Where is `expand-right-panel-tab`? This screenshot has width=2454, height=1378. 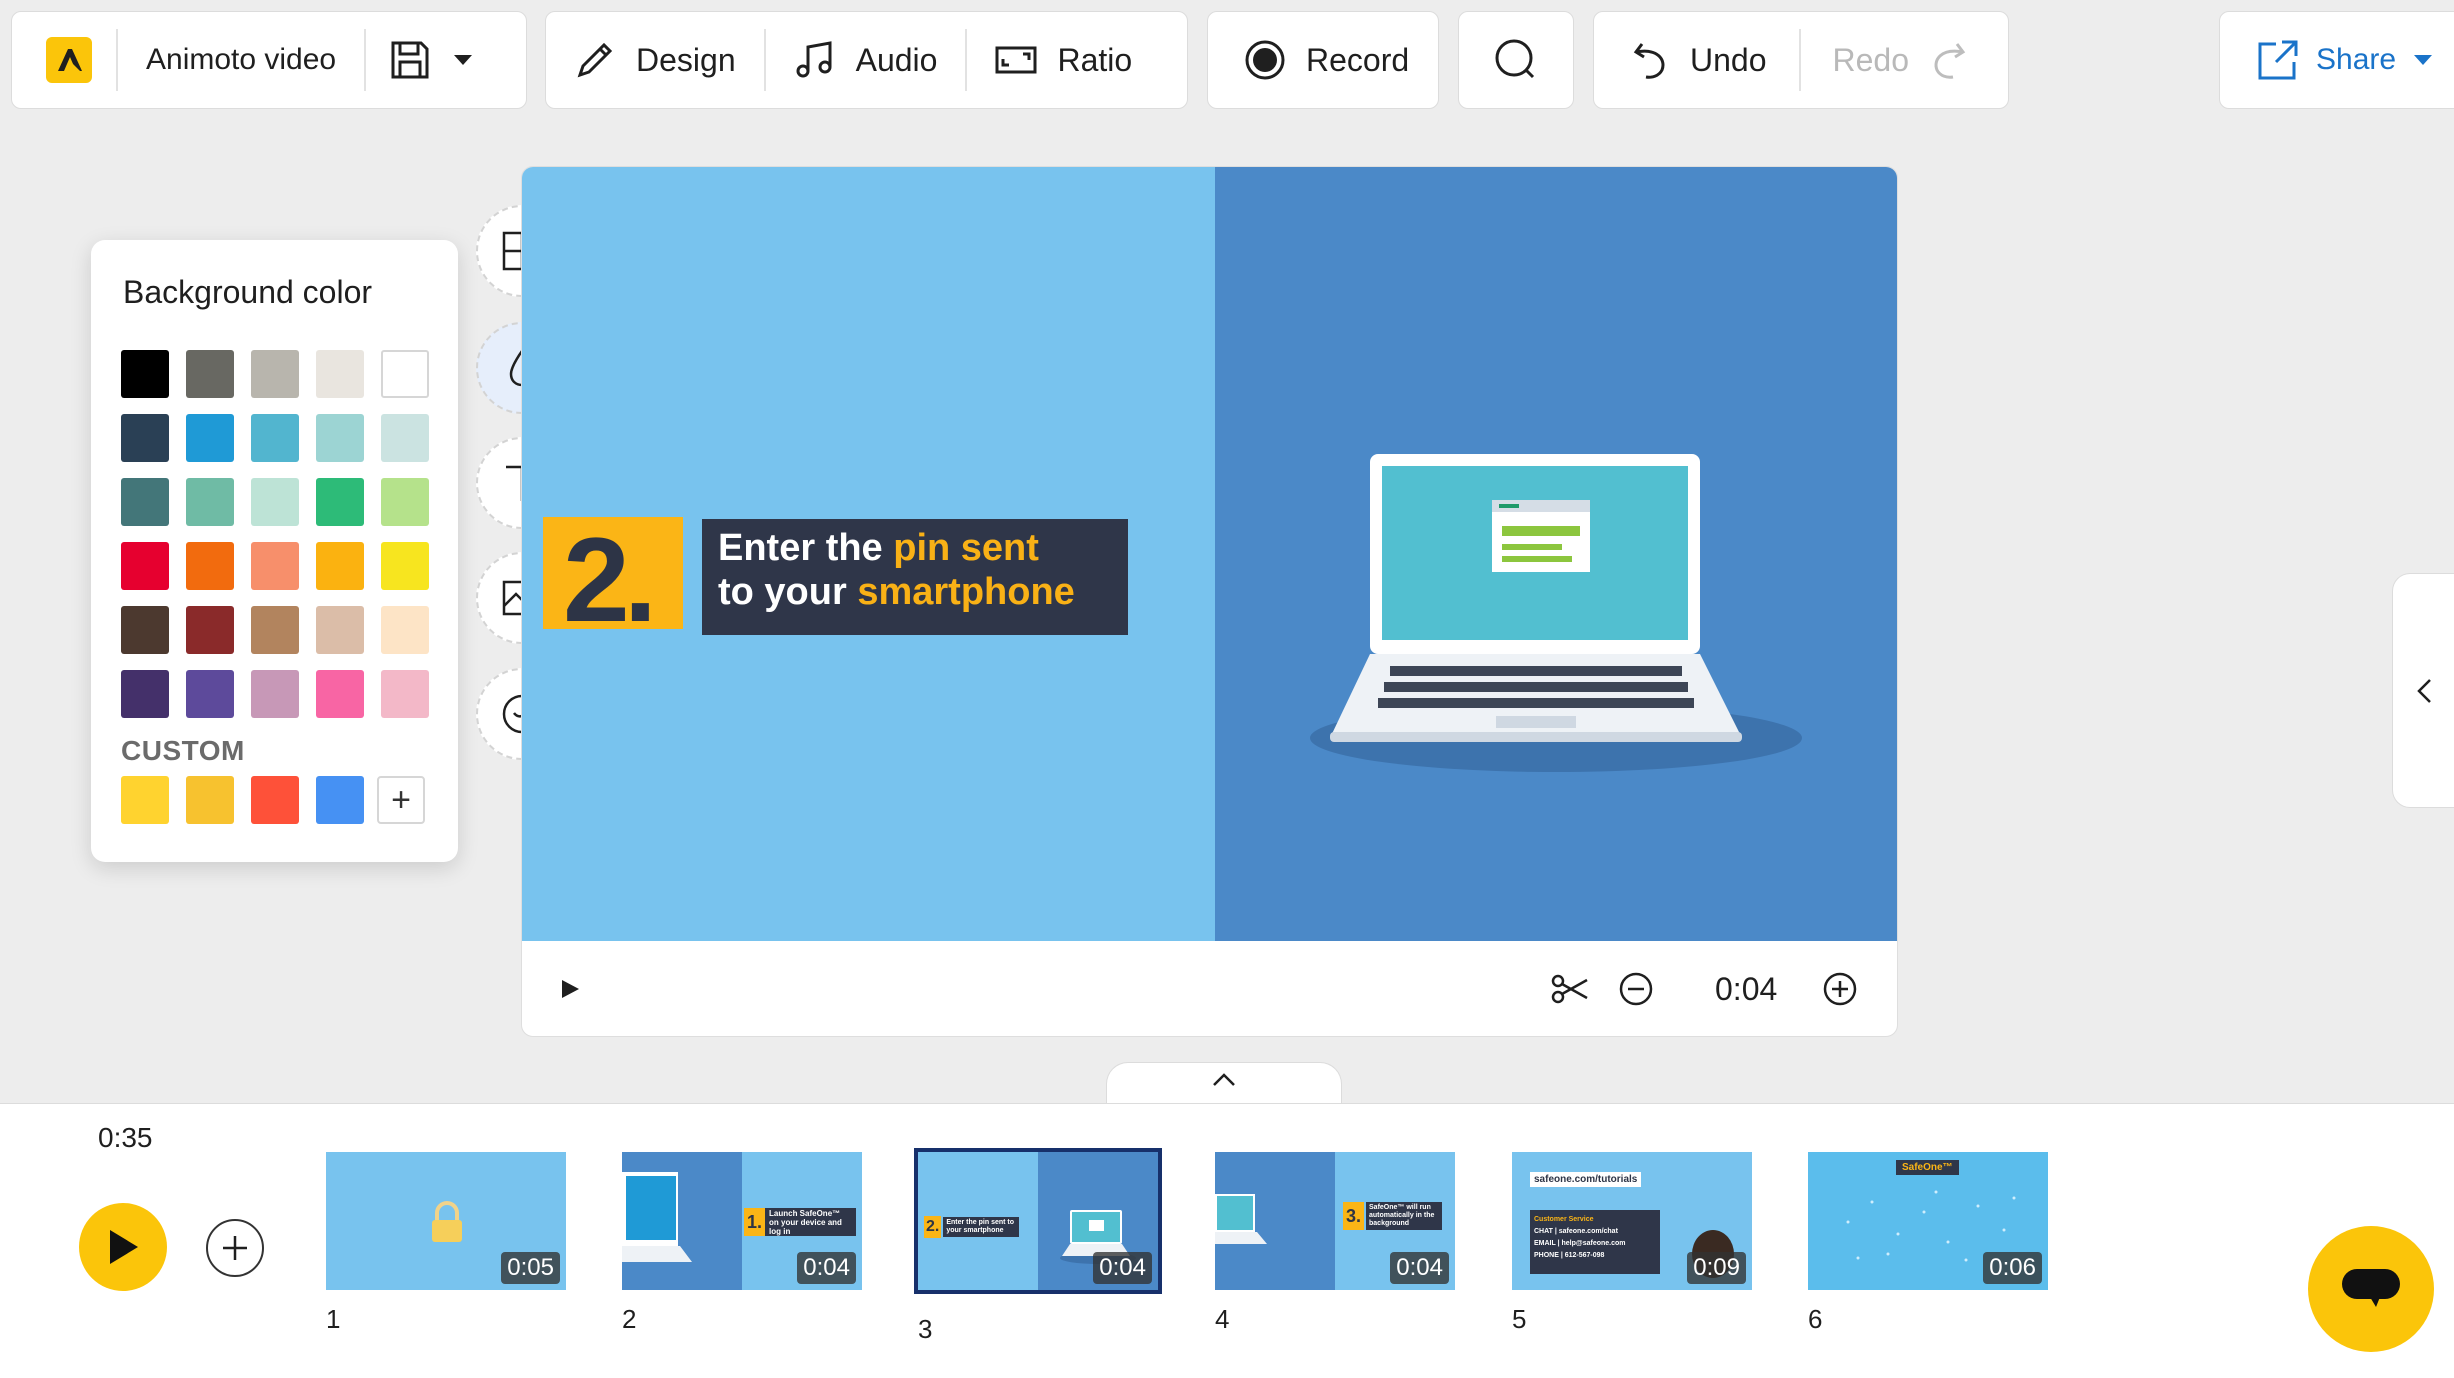
expand-right-panel-tab is located at coordinates (2423, 690).